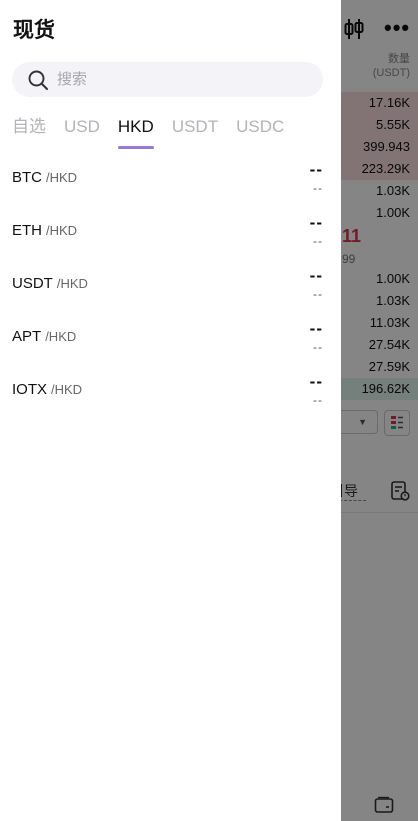 This screenshot has width=418, height=821. I want to click on pair-base: APT, so click(27, 336).